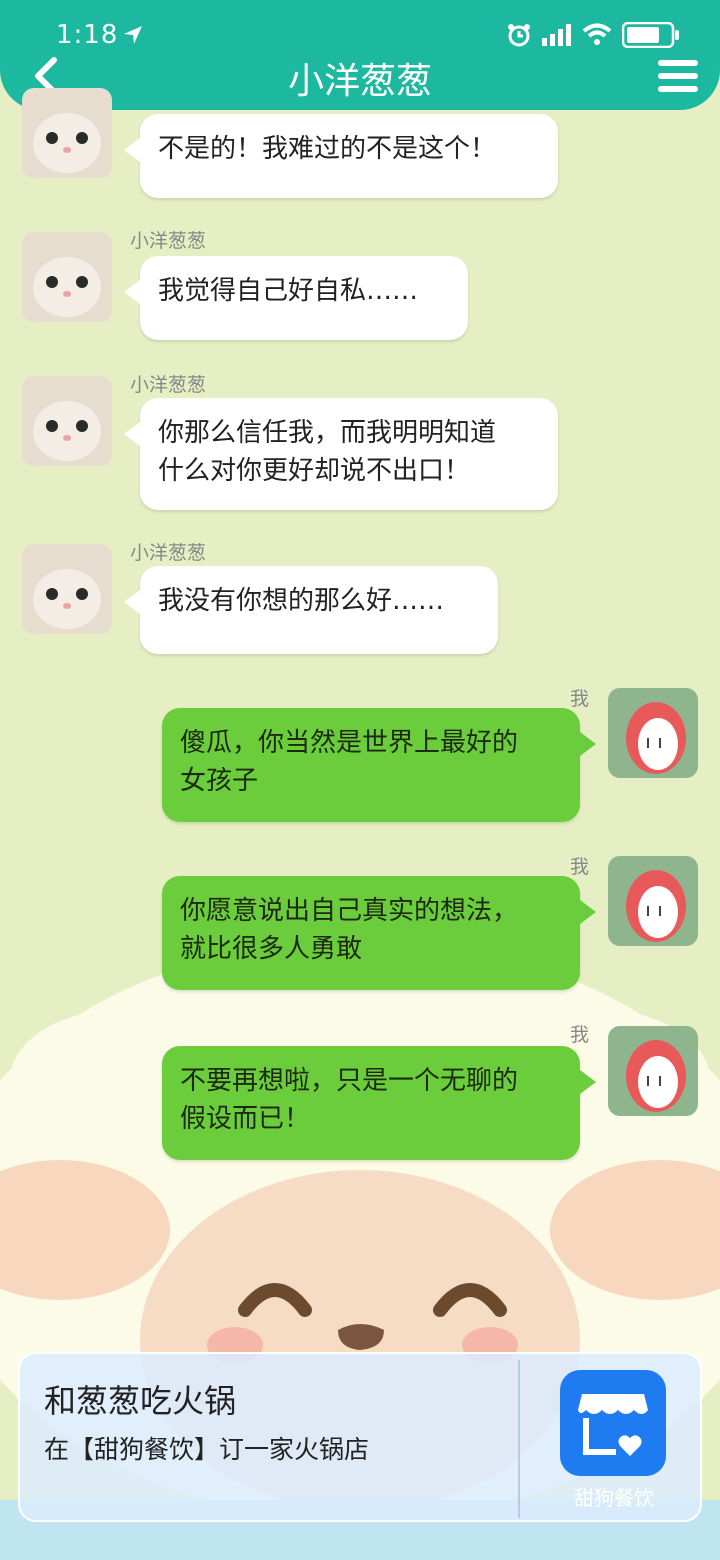 Image resolution: width=720 pixels, height=1560 pixels. I want to click on location-arrow-icon, so click(133, 35).